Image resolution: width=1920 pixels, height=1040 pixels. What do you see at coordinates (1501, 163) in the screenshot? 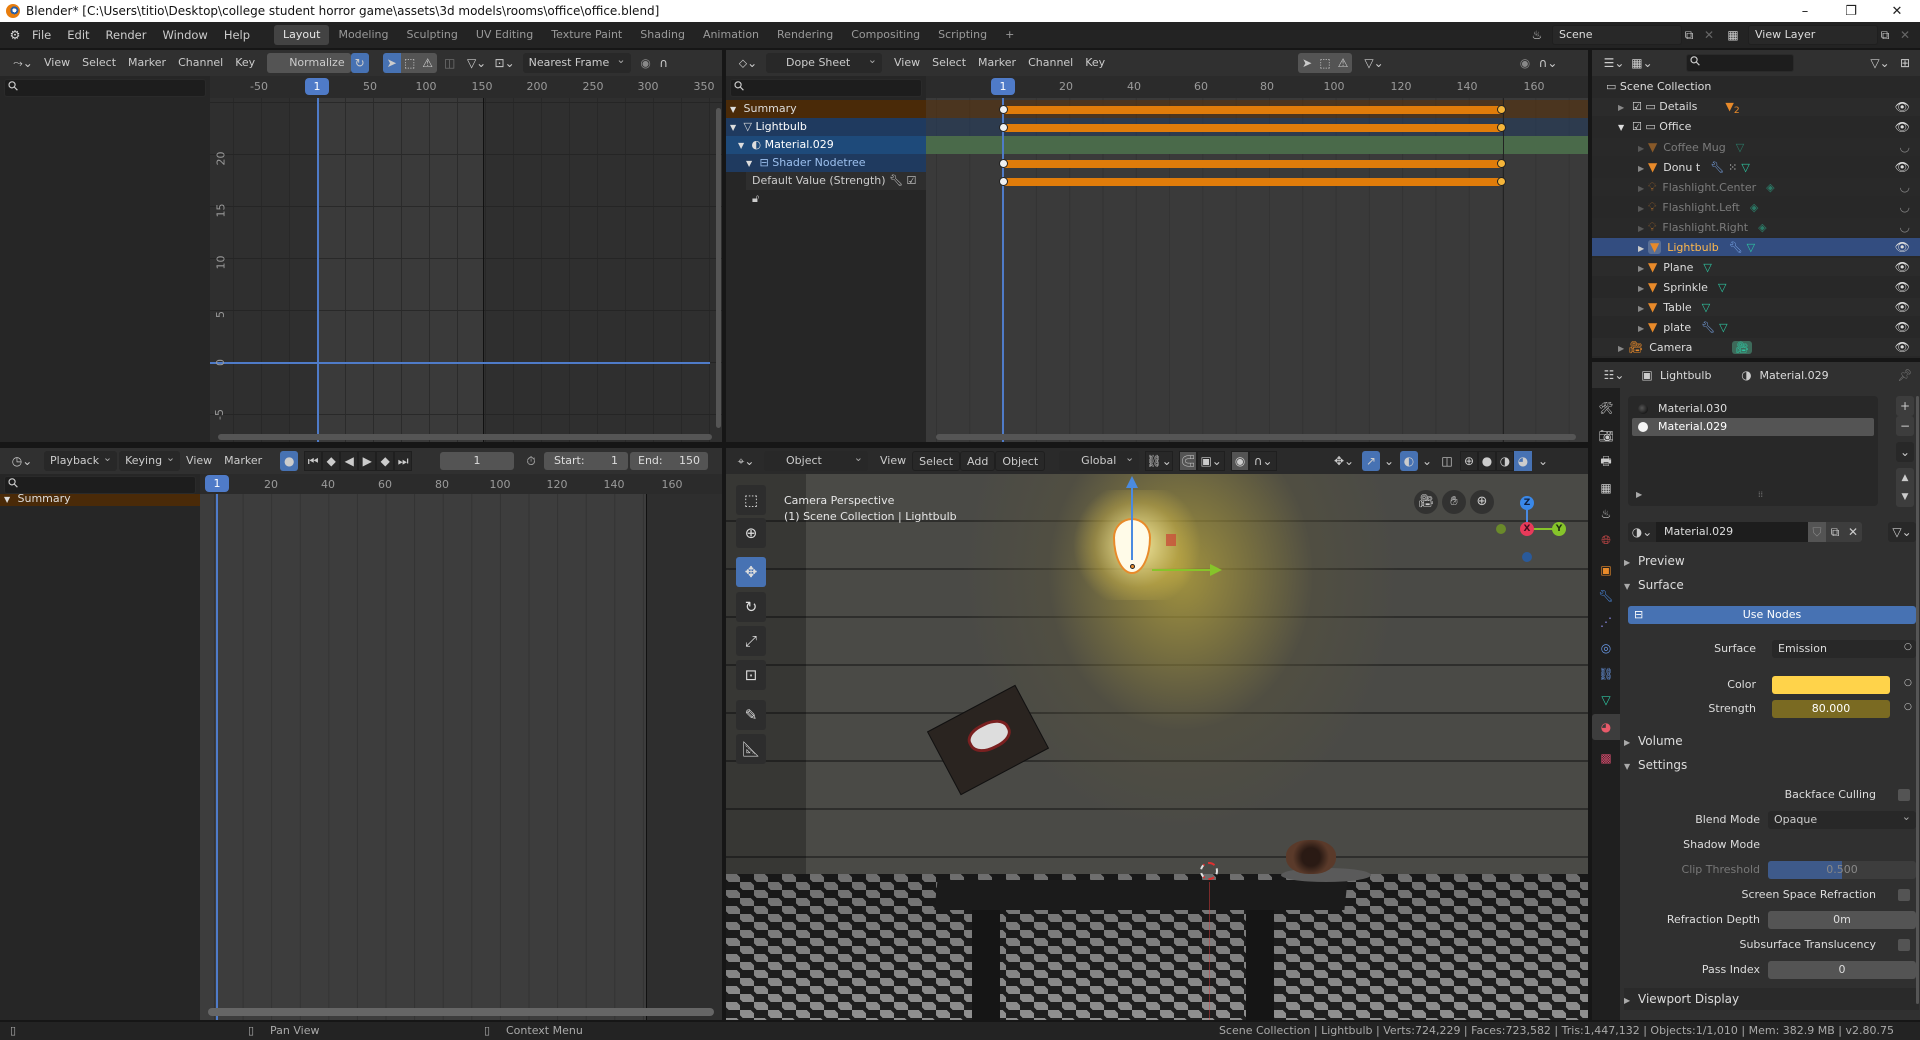
I see `keyframe-end-nodetree` at bounding box center [1501, 163].